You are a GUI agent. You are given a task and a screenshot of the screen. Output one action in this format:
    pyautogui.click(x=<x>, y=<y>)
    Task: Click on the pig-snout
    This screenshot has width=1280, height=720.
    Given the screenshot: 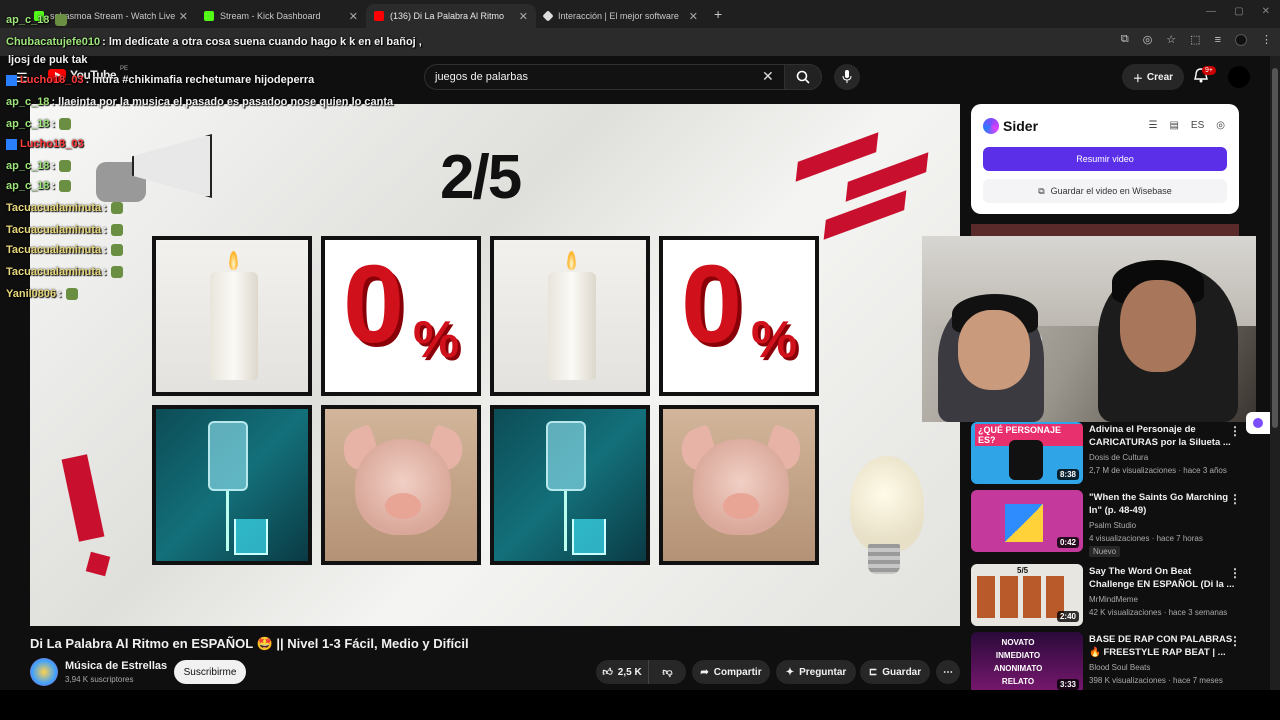 What is the action you would take?
    pyautogui.click(x=403, y=506)
    